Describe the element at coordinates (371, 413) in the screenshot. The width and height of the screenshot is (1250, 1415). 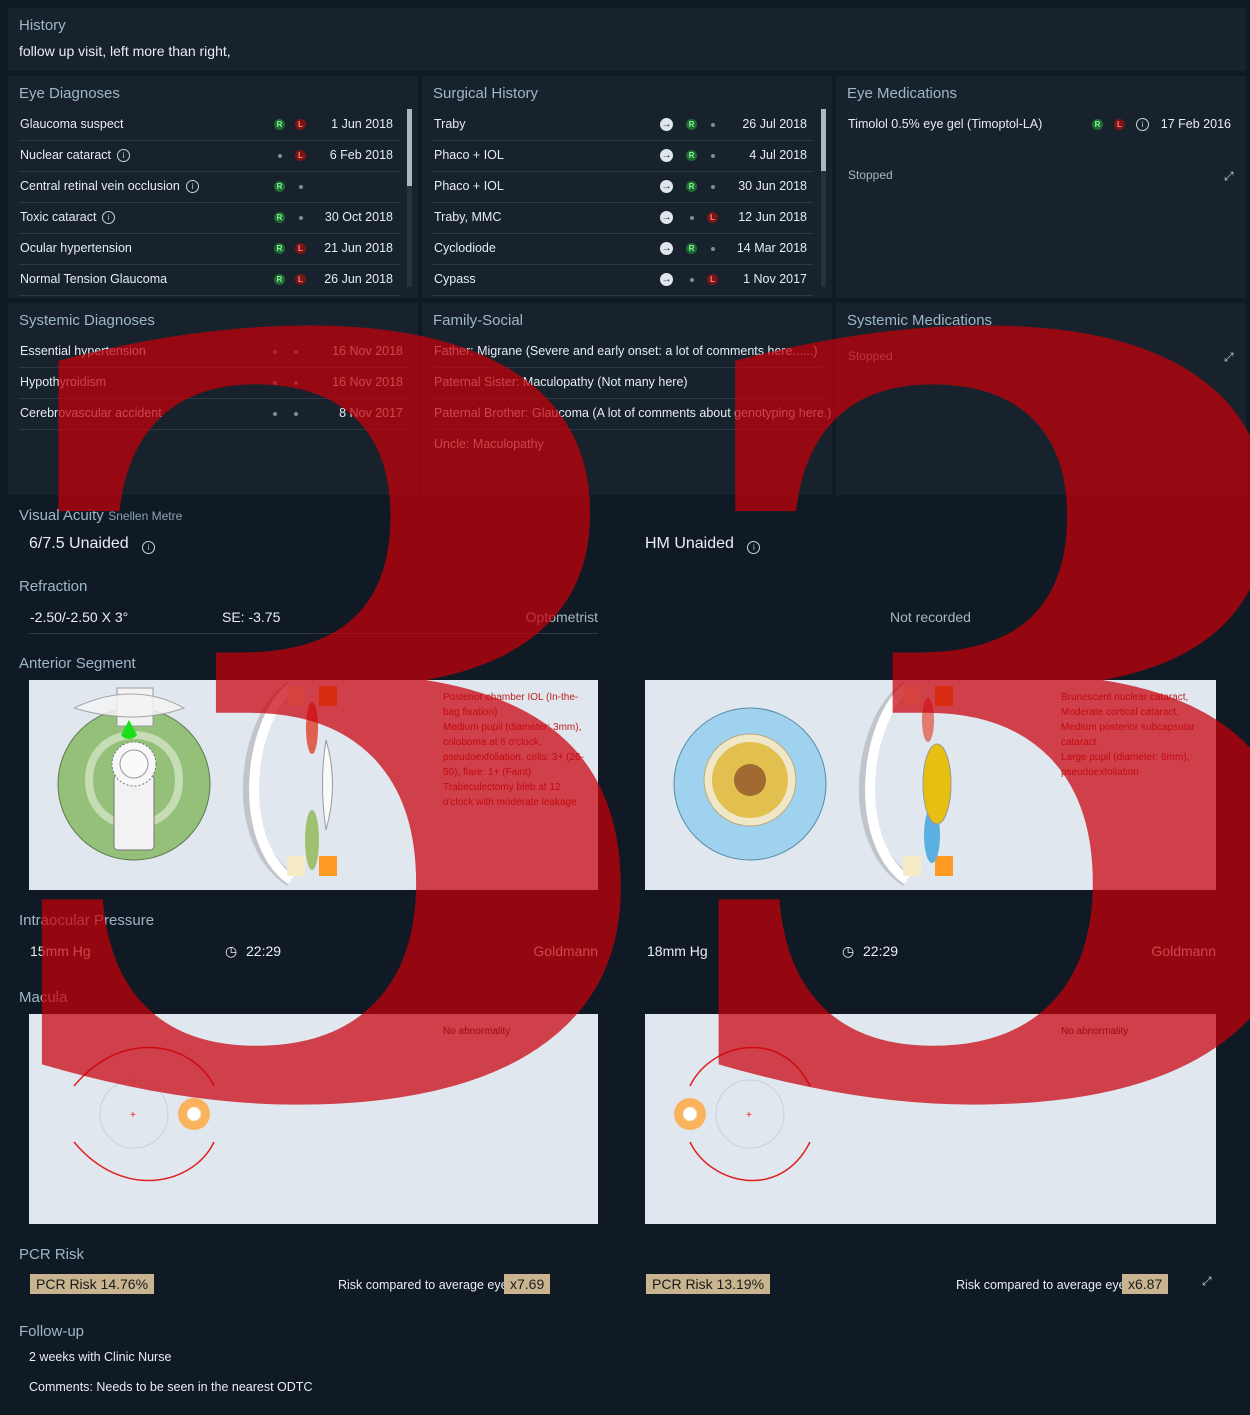
I see `systemic-diagnosis-date: 8 Nov 2017` at that location.